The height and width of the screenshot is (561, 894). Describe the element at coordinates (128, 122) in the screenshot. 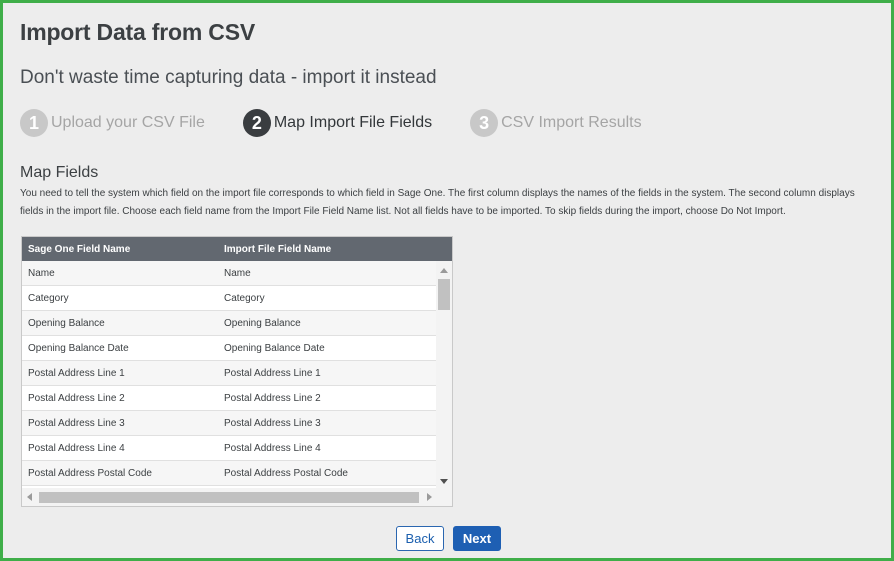

I see `step-1-label: Upload your CSV File` at that location.